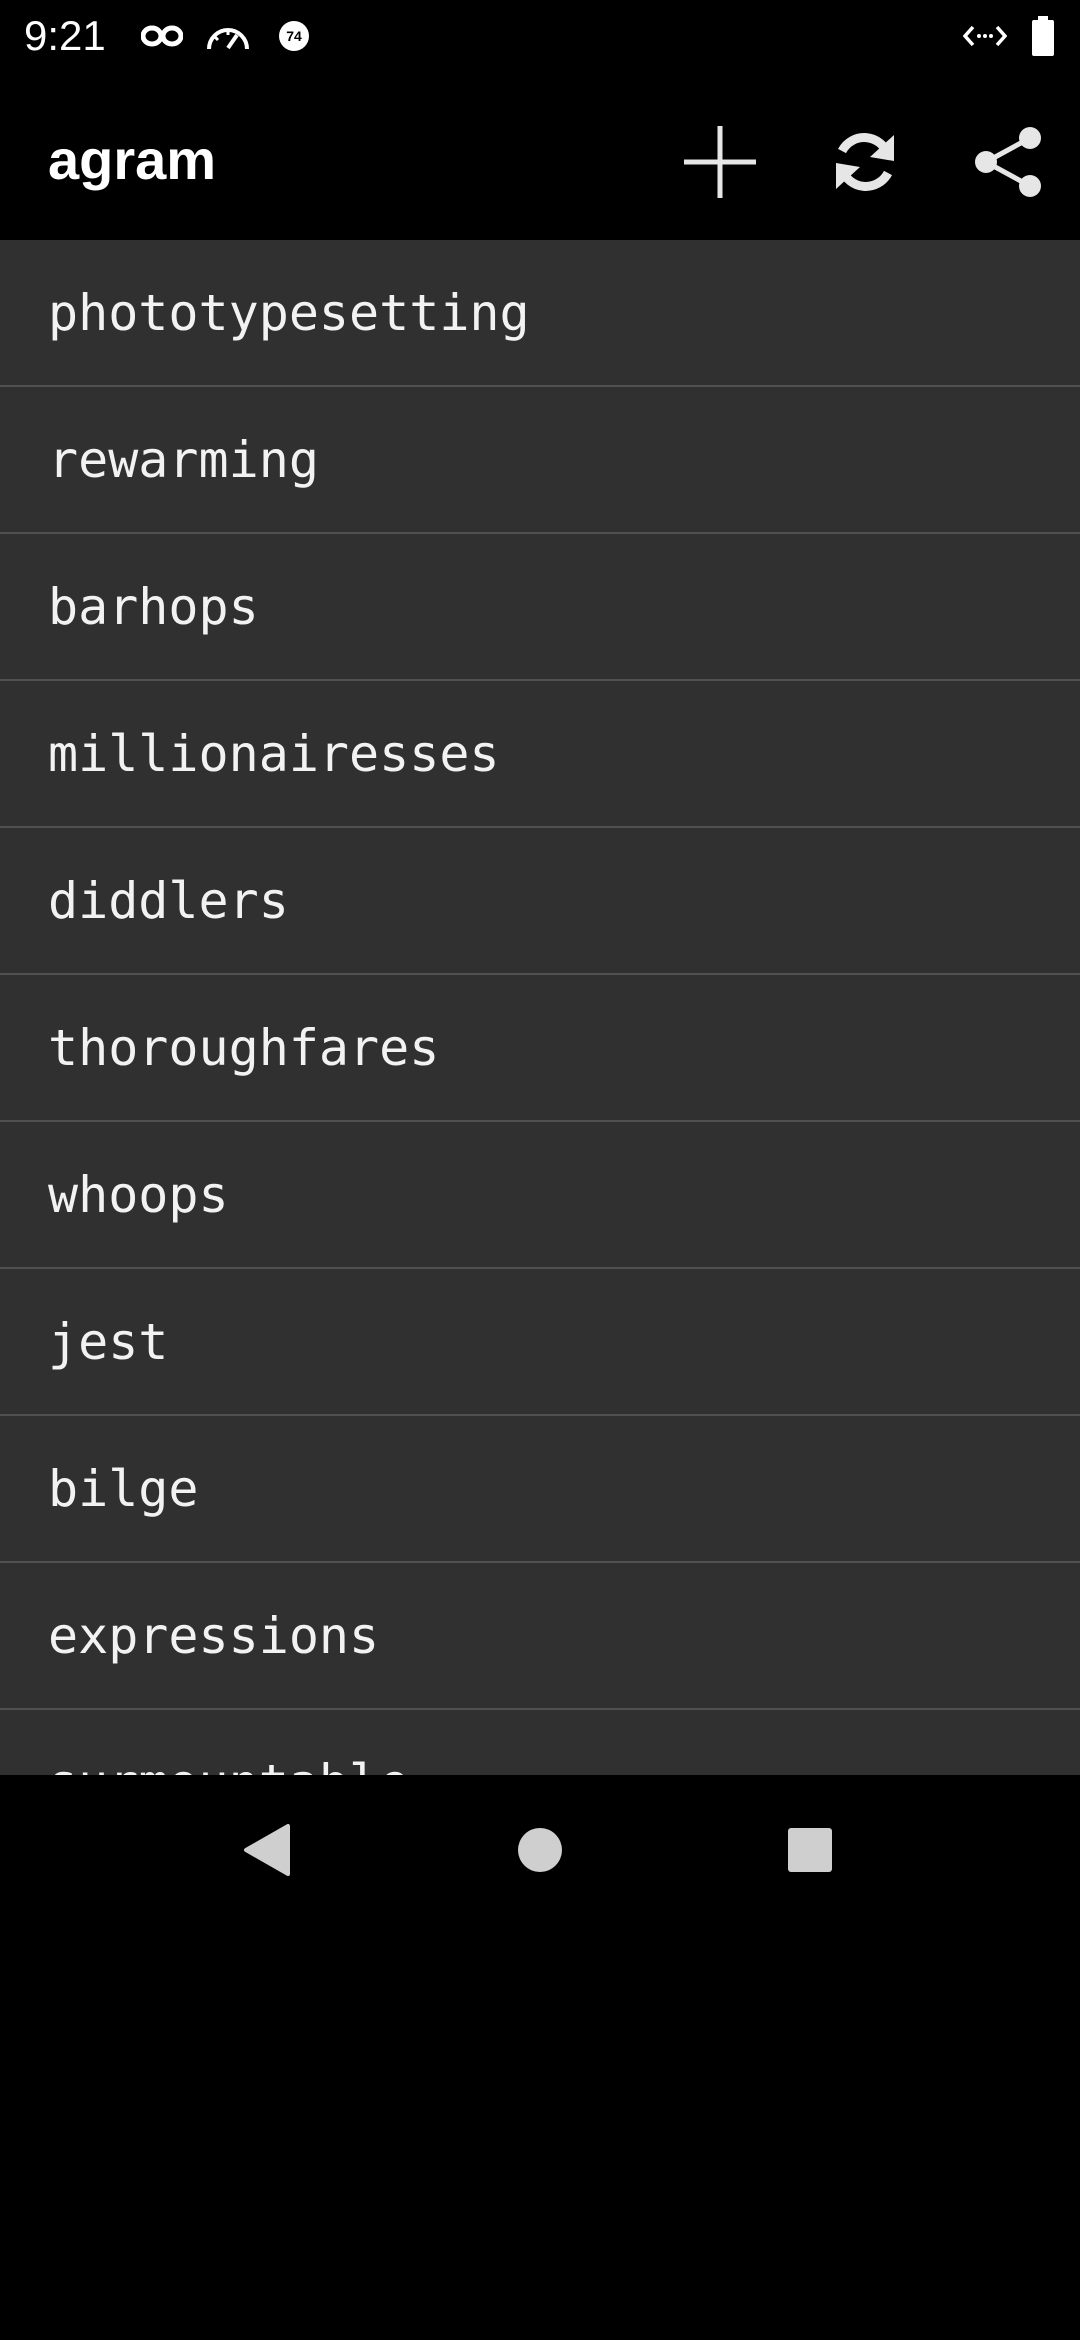 The height and width of the screenshot is (2340, 1080). I want to click on list-item-label: whoops, so click(138, 1194).